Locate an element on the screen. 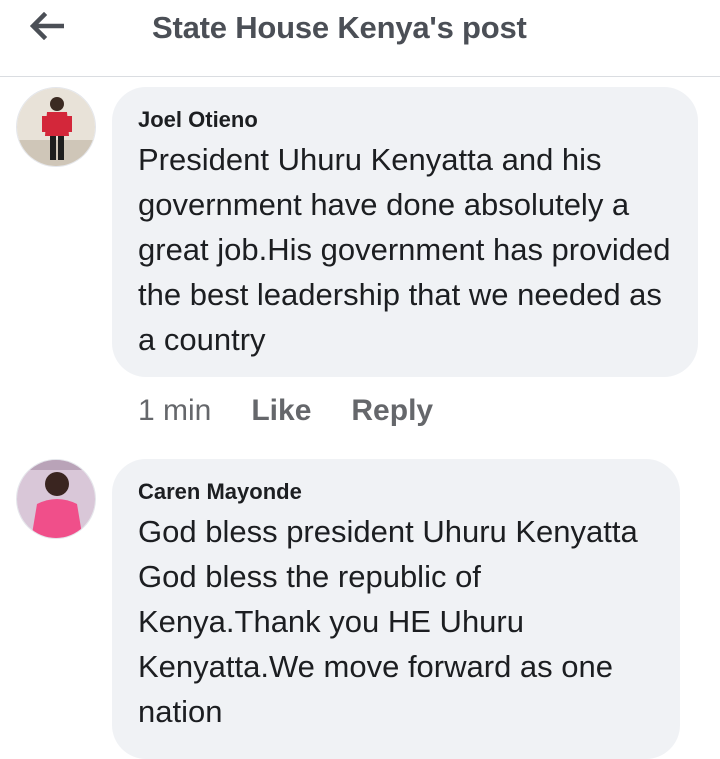 This screenshot has height=759, width=720. back-button is located at coordinates (48, 26).